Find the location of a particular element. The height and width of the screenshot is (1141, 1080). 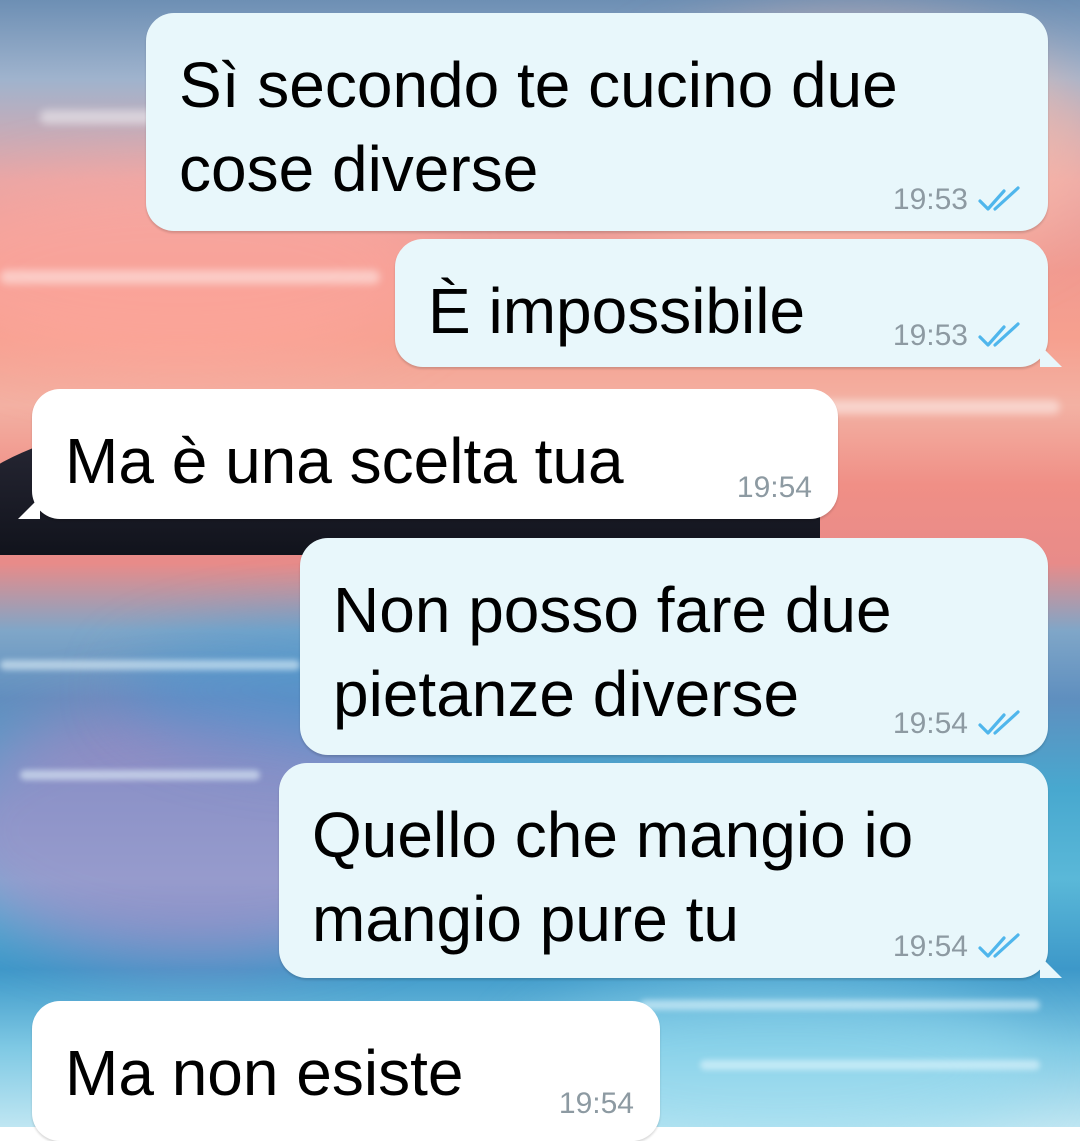

incoming-message: Ma non esiste 19:54 is located at coordinates (346, 1071).